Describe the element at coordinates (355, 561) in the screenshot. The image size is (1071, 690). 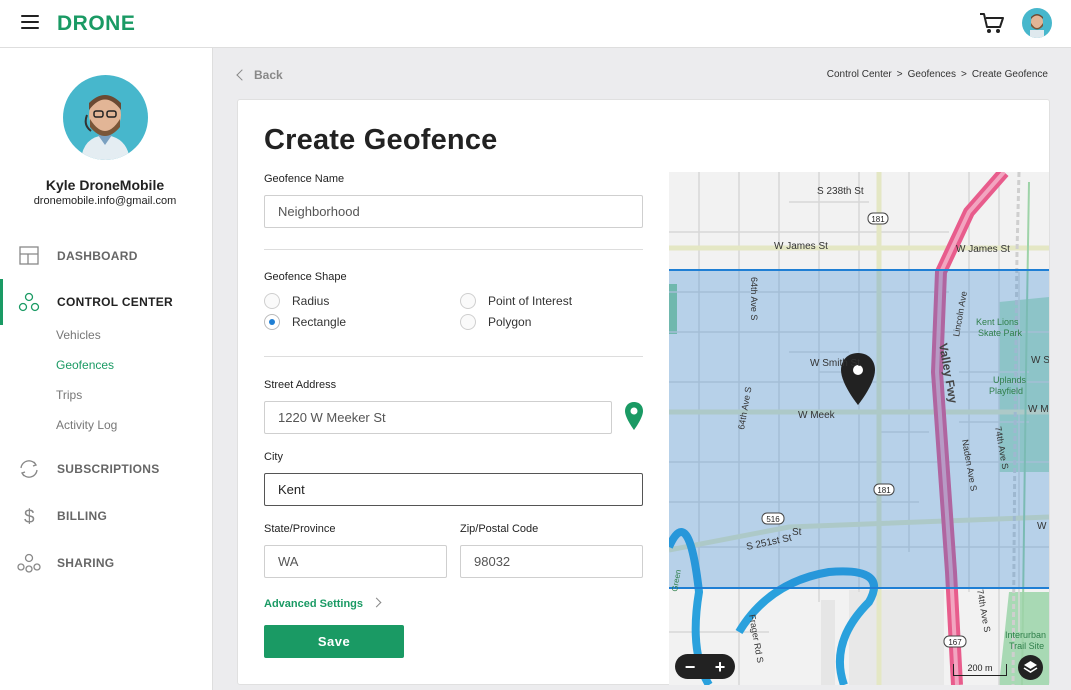
I see `state-input` at that location.